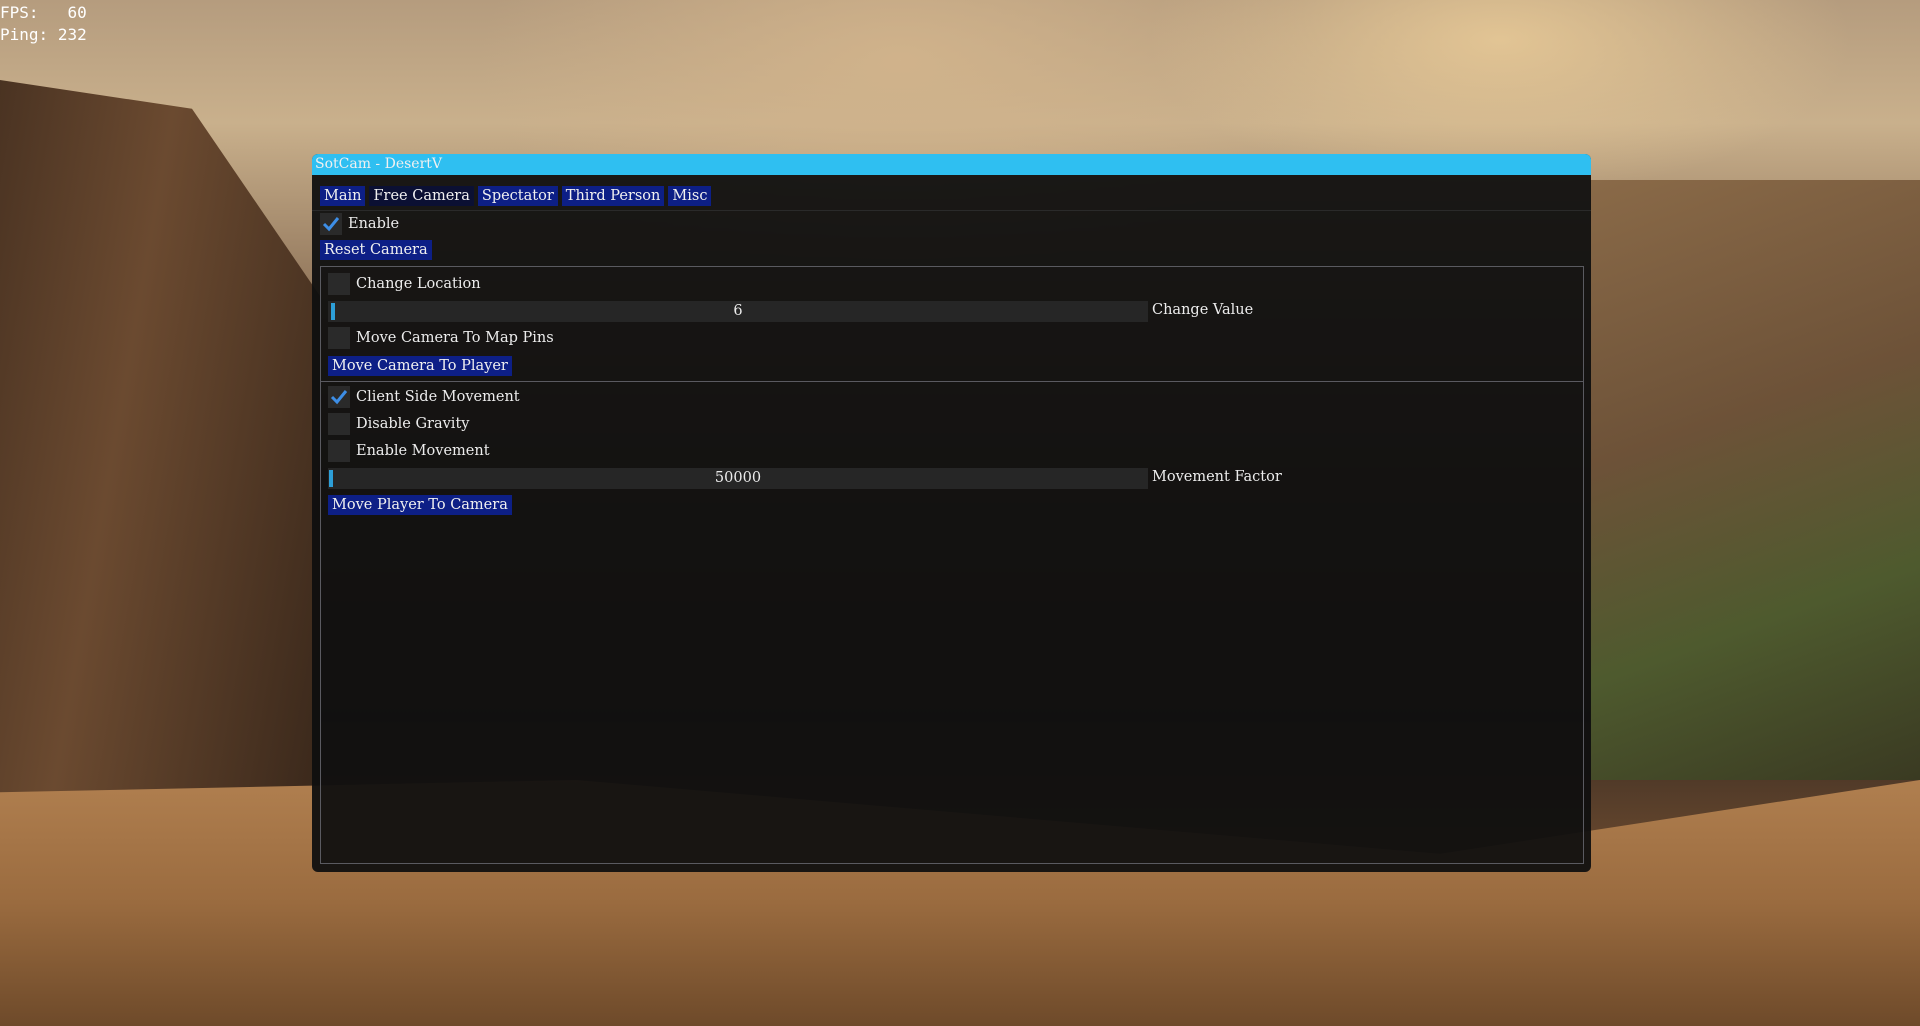  I want to click on tab-spectator: Spectator, so click(517, 196).